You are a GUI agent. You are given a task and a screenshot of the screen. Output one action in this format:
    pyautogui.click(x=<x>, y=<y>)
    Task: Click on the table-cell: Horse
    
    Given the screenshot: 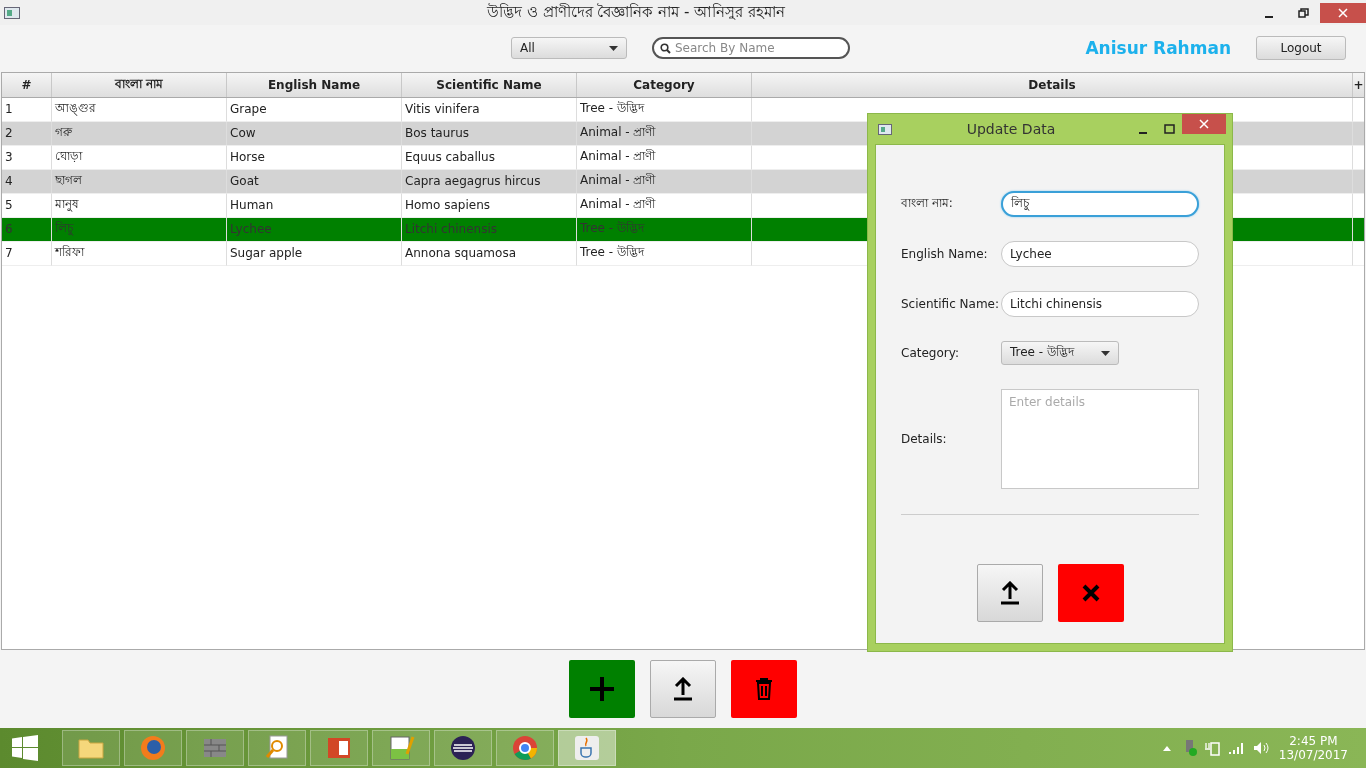 What is the action you would take?
    pyautogui.click(x=314, y=157)
    